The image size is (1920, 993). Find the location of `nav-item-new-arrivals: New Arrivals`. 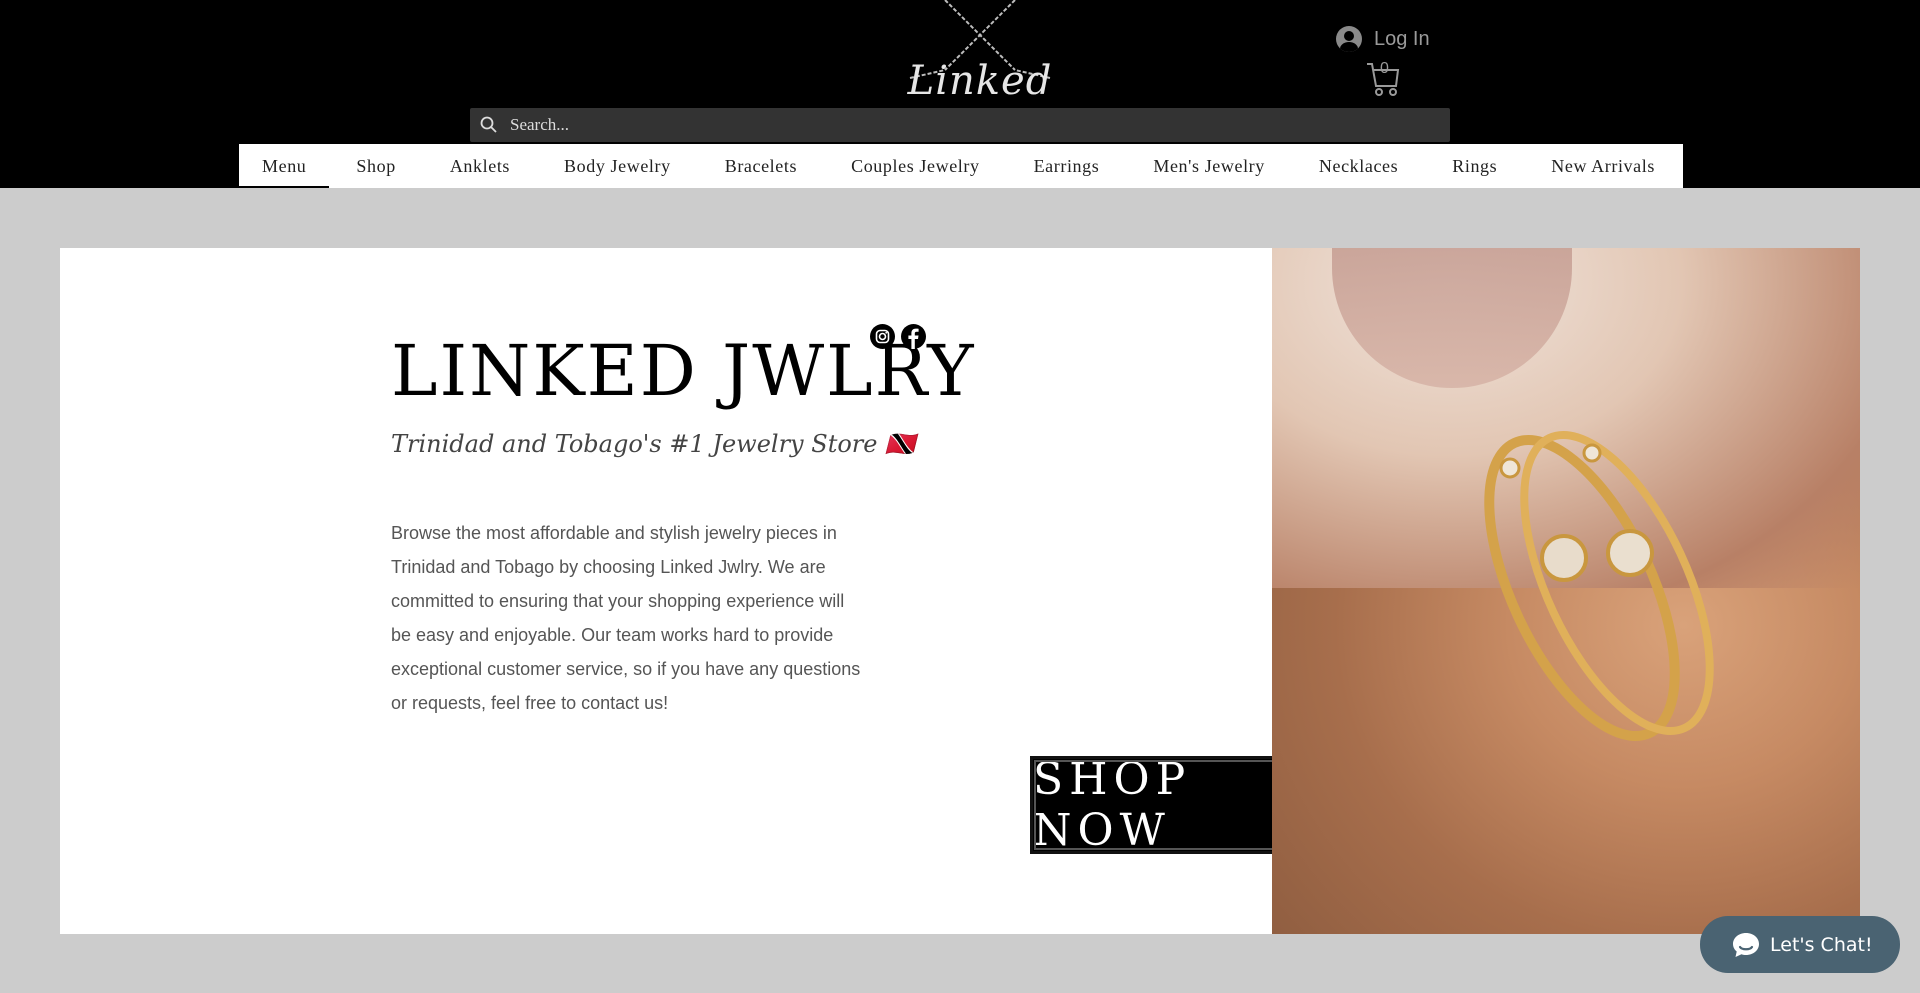

nav-item-new-arrivals: New Arrivals is located at coordinates (1603, 166).